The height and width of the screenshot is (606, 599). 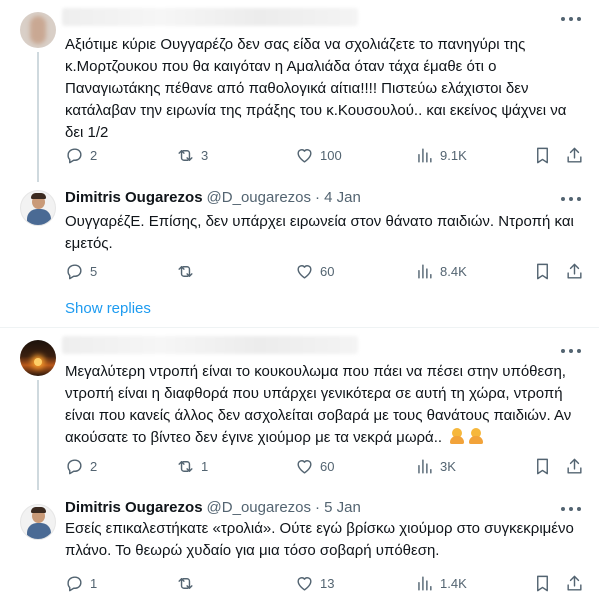 I want to click on views-button: 8.4K, so click(x=441, y=271).